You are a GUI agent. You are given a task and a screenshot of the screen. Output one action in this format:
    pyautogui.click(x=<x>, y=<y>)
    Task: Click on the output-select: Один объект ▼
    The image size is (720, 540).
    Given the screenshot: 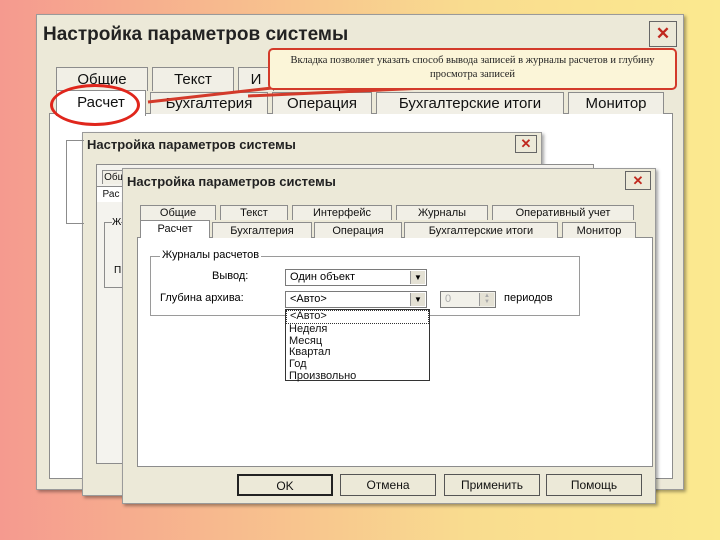 What is the action you would take?
    pyautogui.click(x=356, y=277)
    